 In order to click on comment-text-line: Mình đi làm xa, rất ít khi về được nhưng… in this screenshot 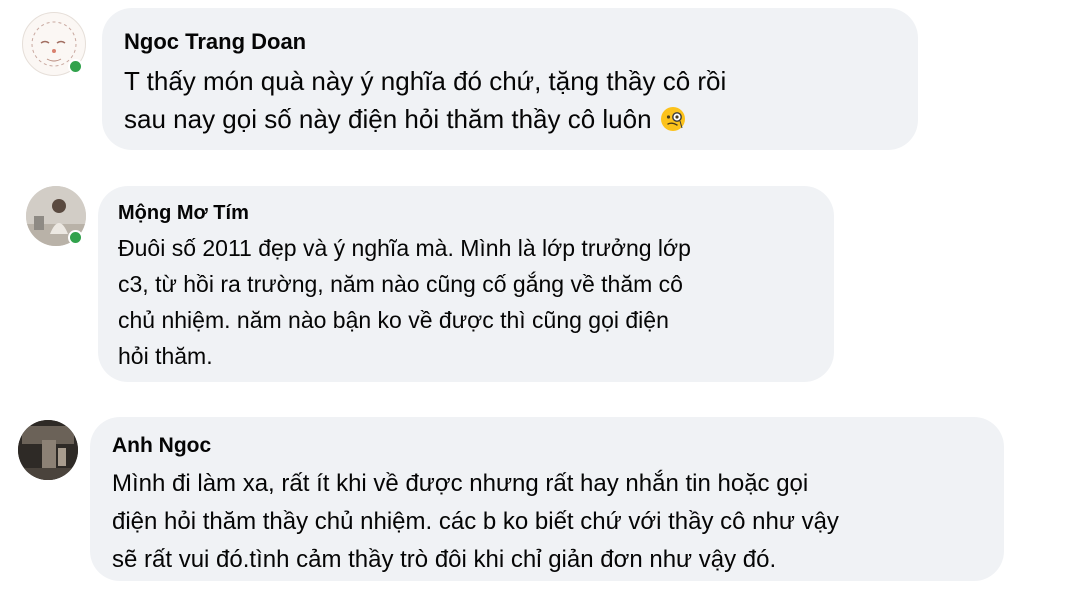, I will do `click(460, 483)`.